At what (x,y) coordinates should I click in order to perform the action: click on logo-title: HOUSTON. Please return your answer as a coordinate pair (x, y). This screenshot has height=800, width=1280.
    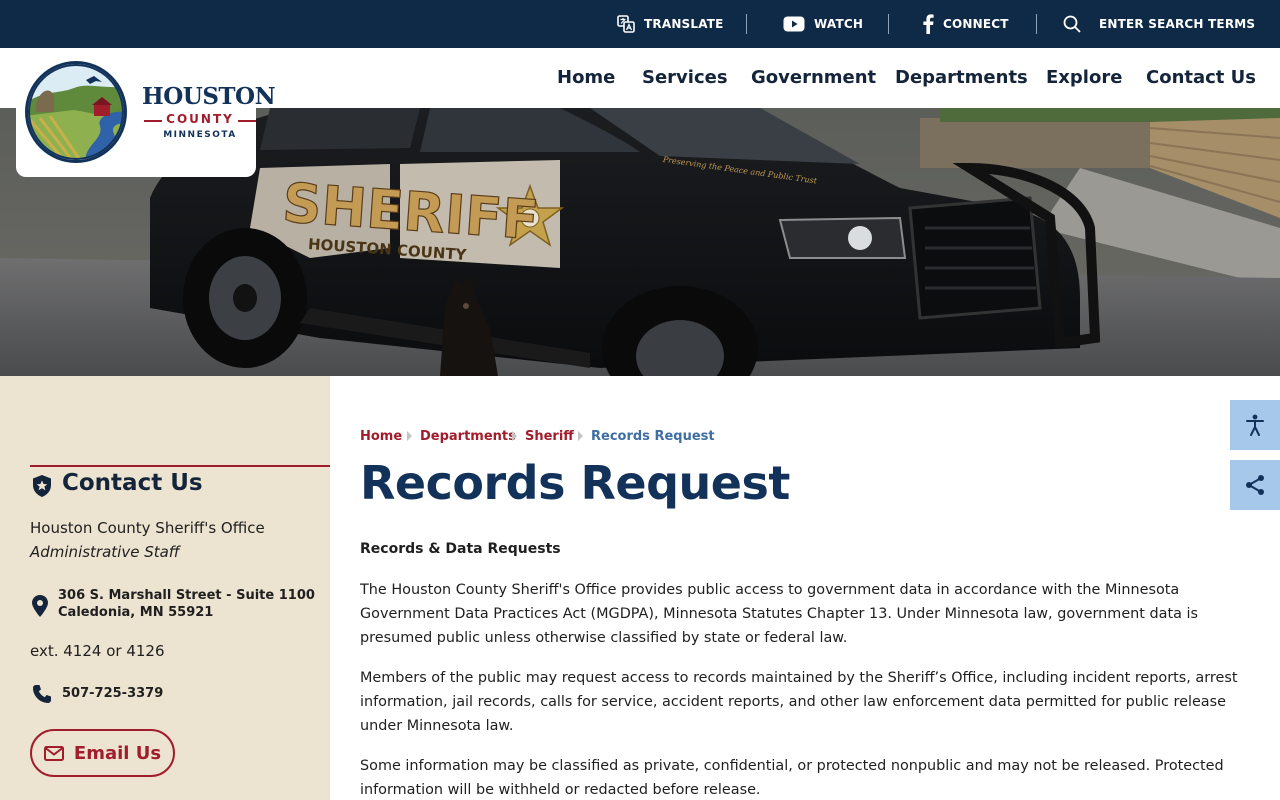
    Looking at the image, I should click on (209, 96).